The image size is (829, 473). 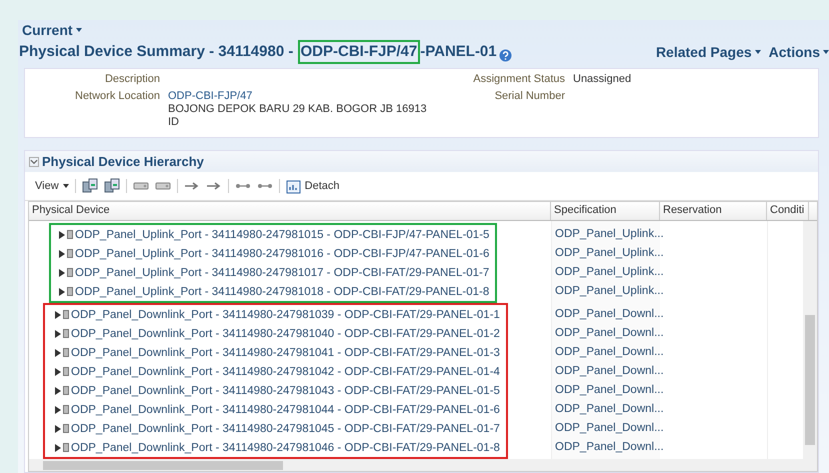 I want to click on device-link: ODP_Panel_Downlink_Port - 34114980-247981044 - ODP-CBI-FAT/29-PANEL-01-6, so click(x=285, y=410).